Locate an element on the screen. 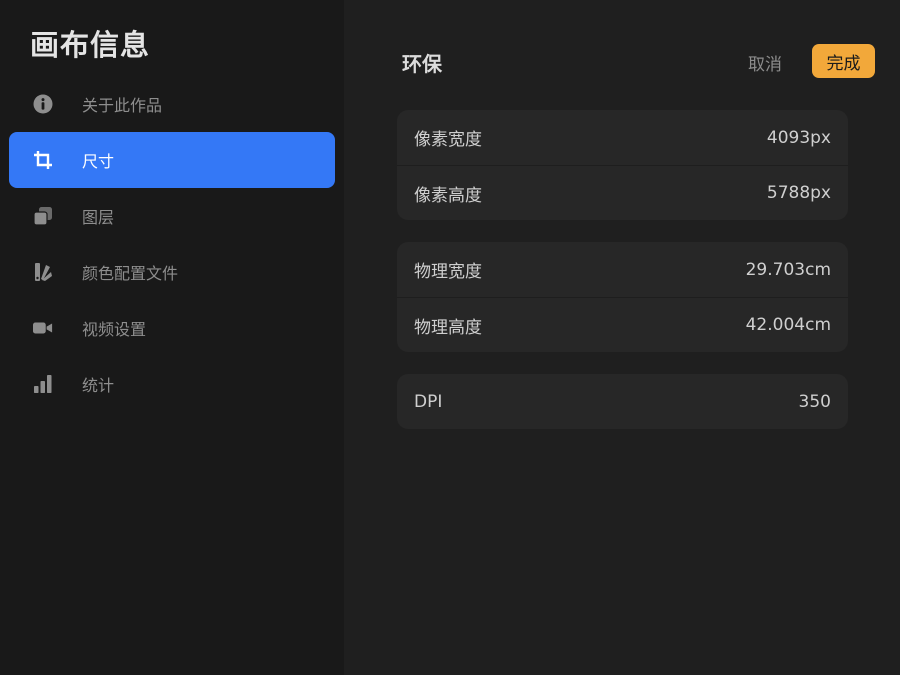 Image resolution: width=900 pixels, height=675 pixels. physical-height-row: 物理高度 42.004cm is located at coordinates (622, 324).